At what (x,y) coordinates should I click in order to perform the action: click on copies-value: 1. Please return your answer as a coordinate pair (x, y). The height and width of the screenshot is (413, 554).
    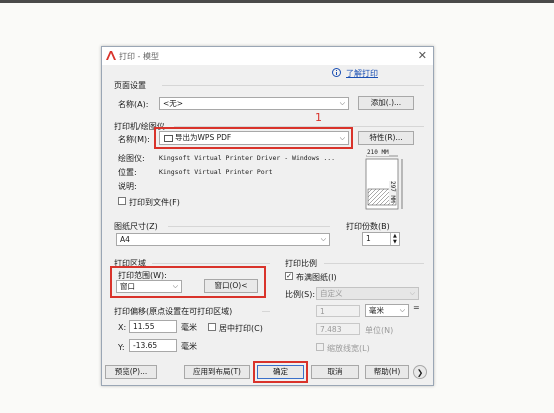
    Looking at the image, I should click on (368, 238).